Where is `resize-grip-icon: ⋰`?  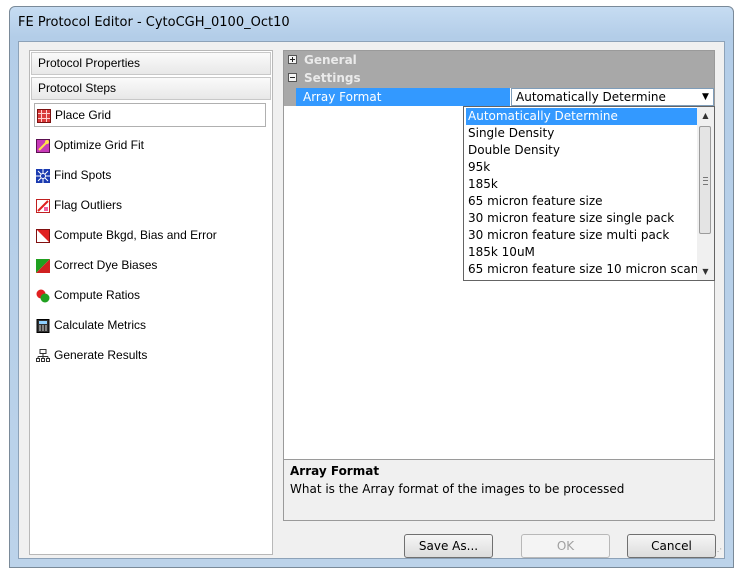
resize-grip-icon: ⋰ is located at coordinates (718, 551).